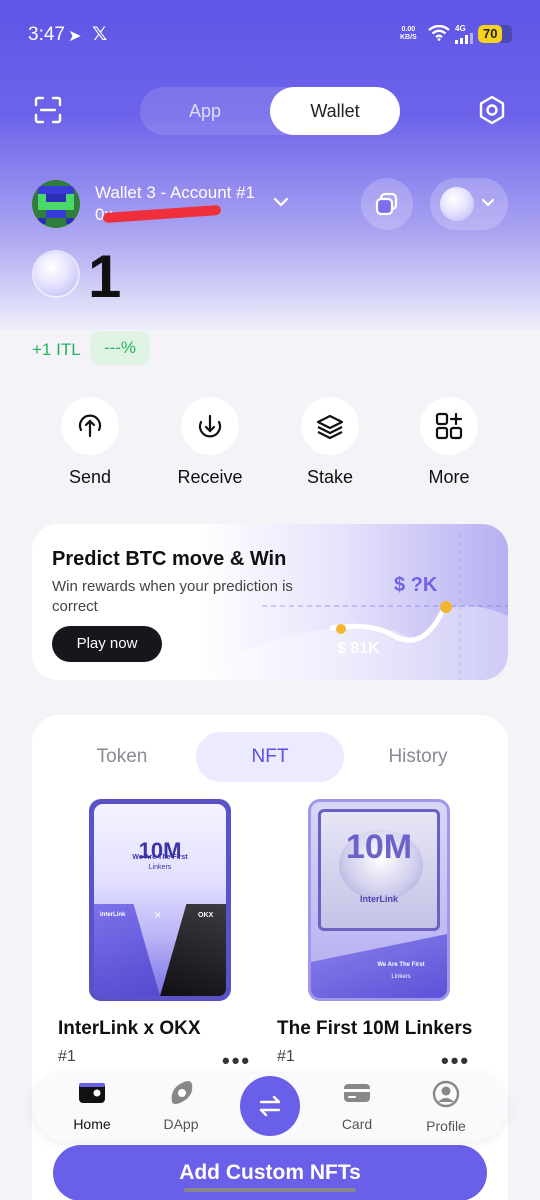 The width and height of the screenshot is (540, 1200). What do you see at coordinates (181, 1106) in the screenshot?
I see `nav-dapp: DApp` at bounding box center [181, 1106].